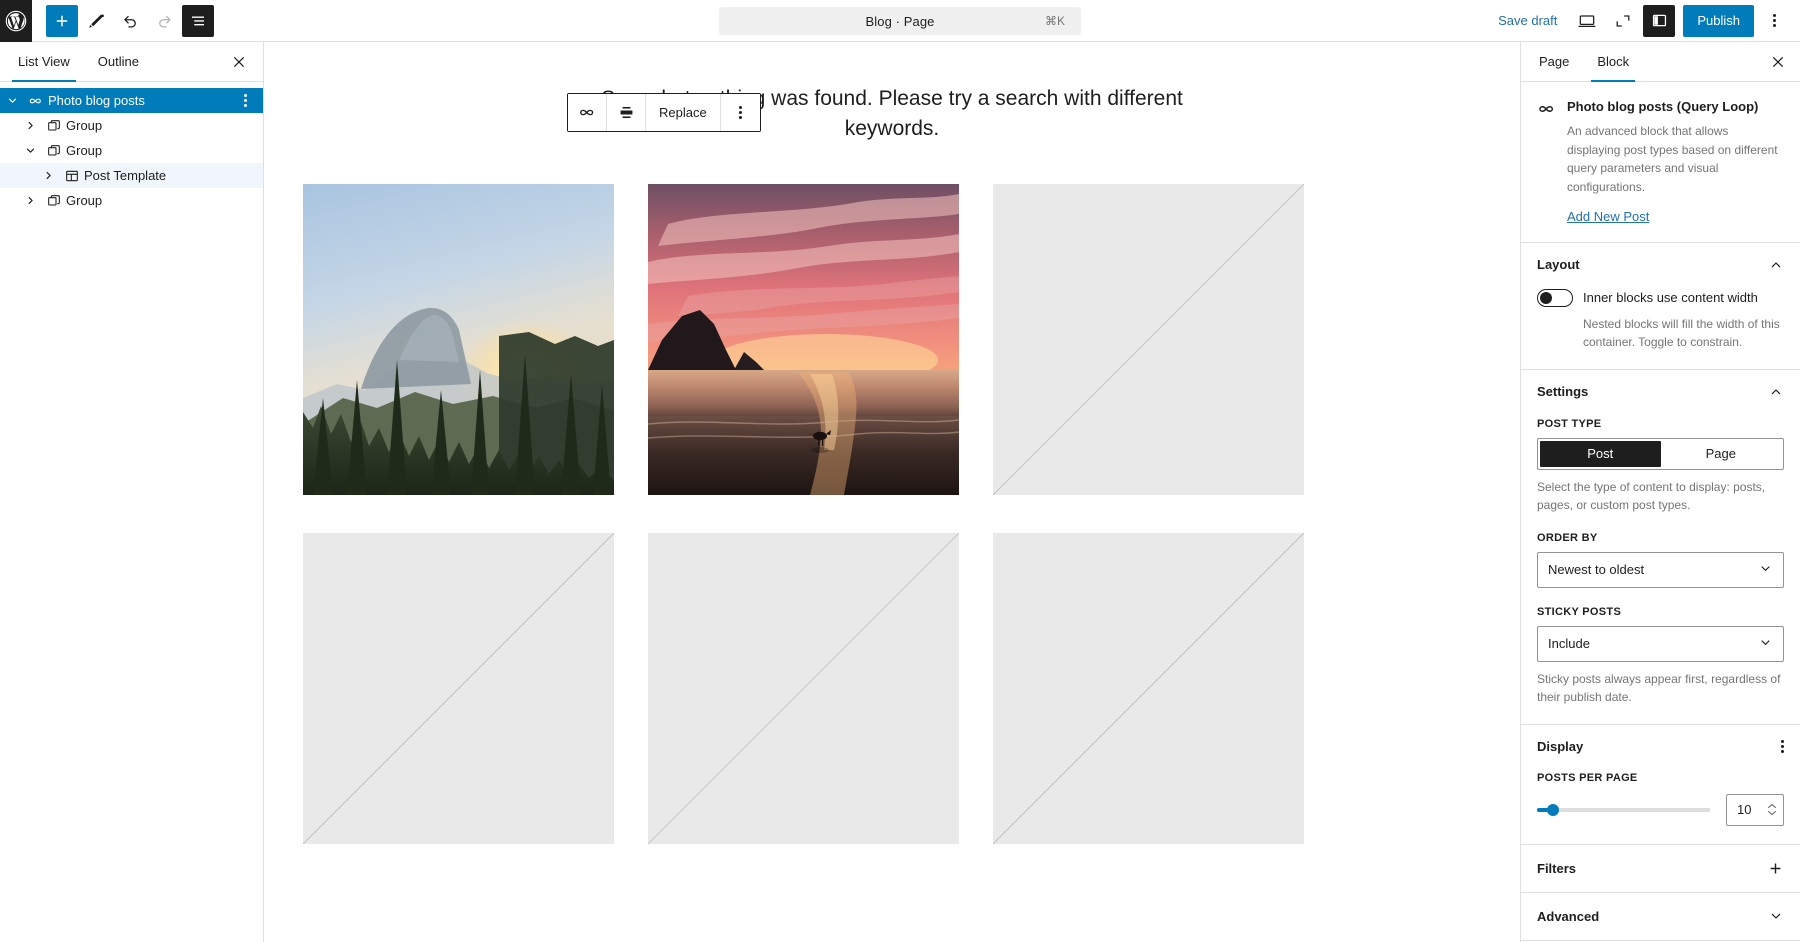 Image resolution: width=1800 pixels, height=942 pixels. What do you see at coordinates (1670, 298) in the screenshot?
I see `inner-blocks-toggle-label: Inner blocks use content width` at bounding box center [1670, 298].